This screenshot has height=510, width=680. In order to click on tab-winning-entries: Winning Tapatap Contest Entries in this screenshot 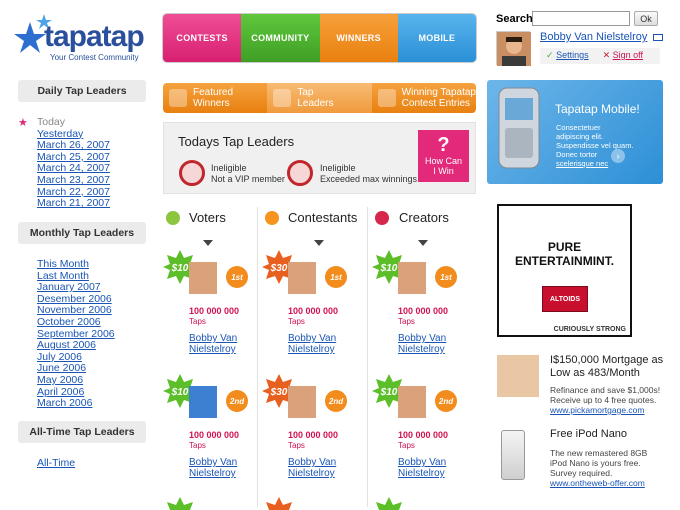, I will do `click(423, 98)`.